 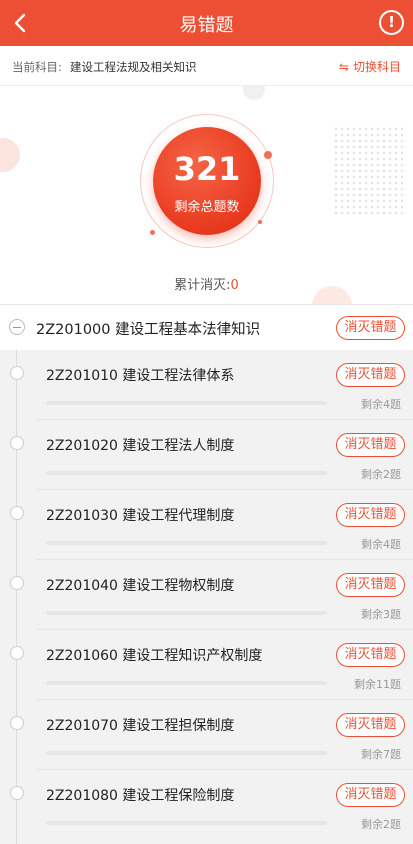 I want to click on info-button: !, so click(x=391, y=22).